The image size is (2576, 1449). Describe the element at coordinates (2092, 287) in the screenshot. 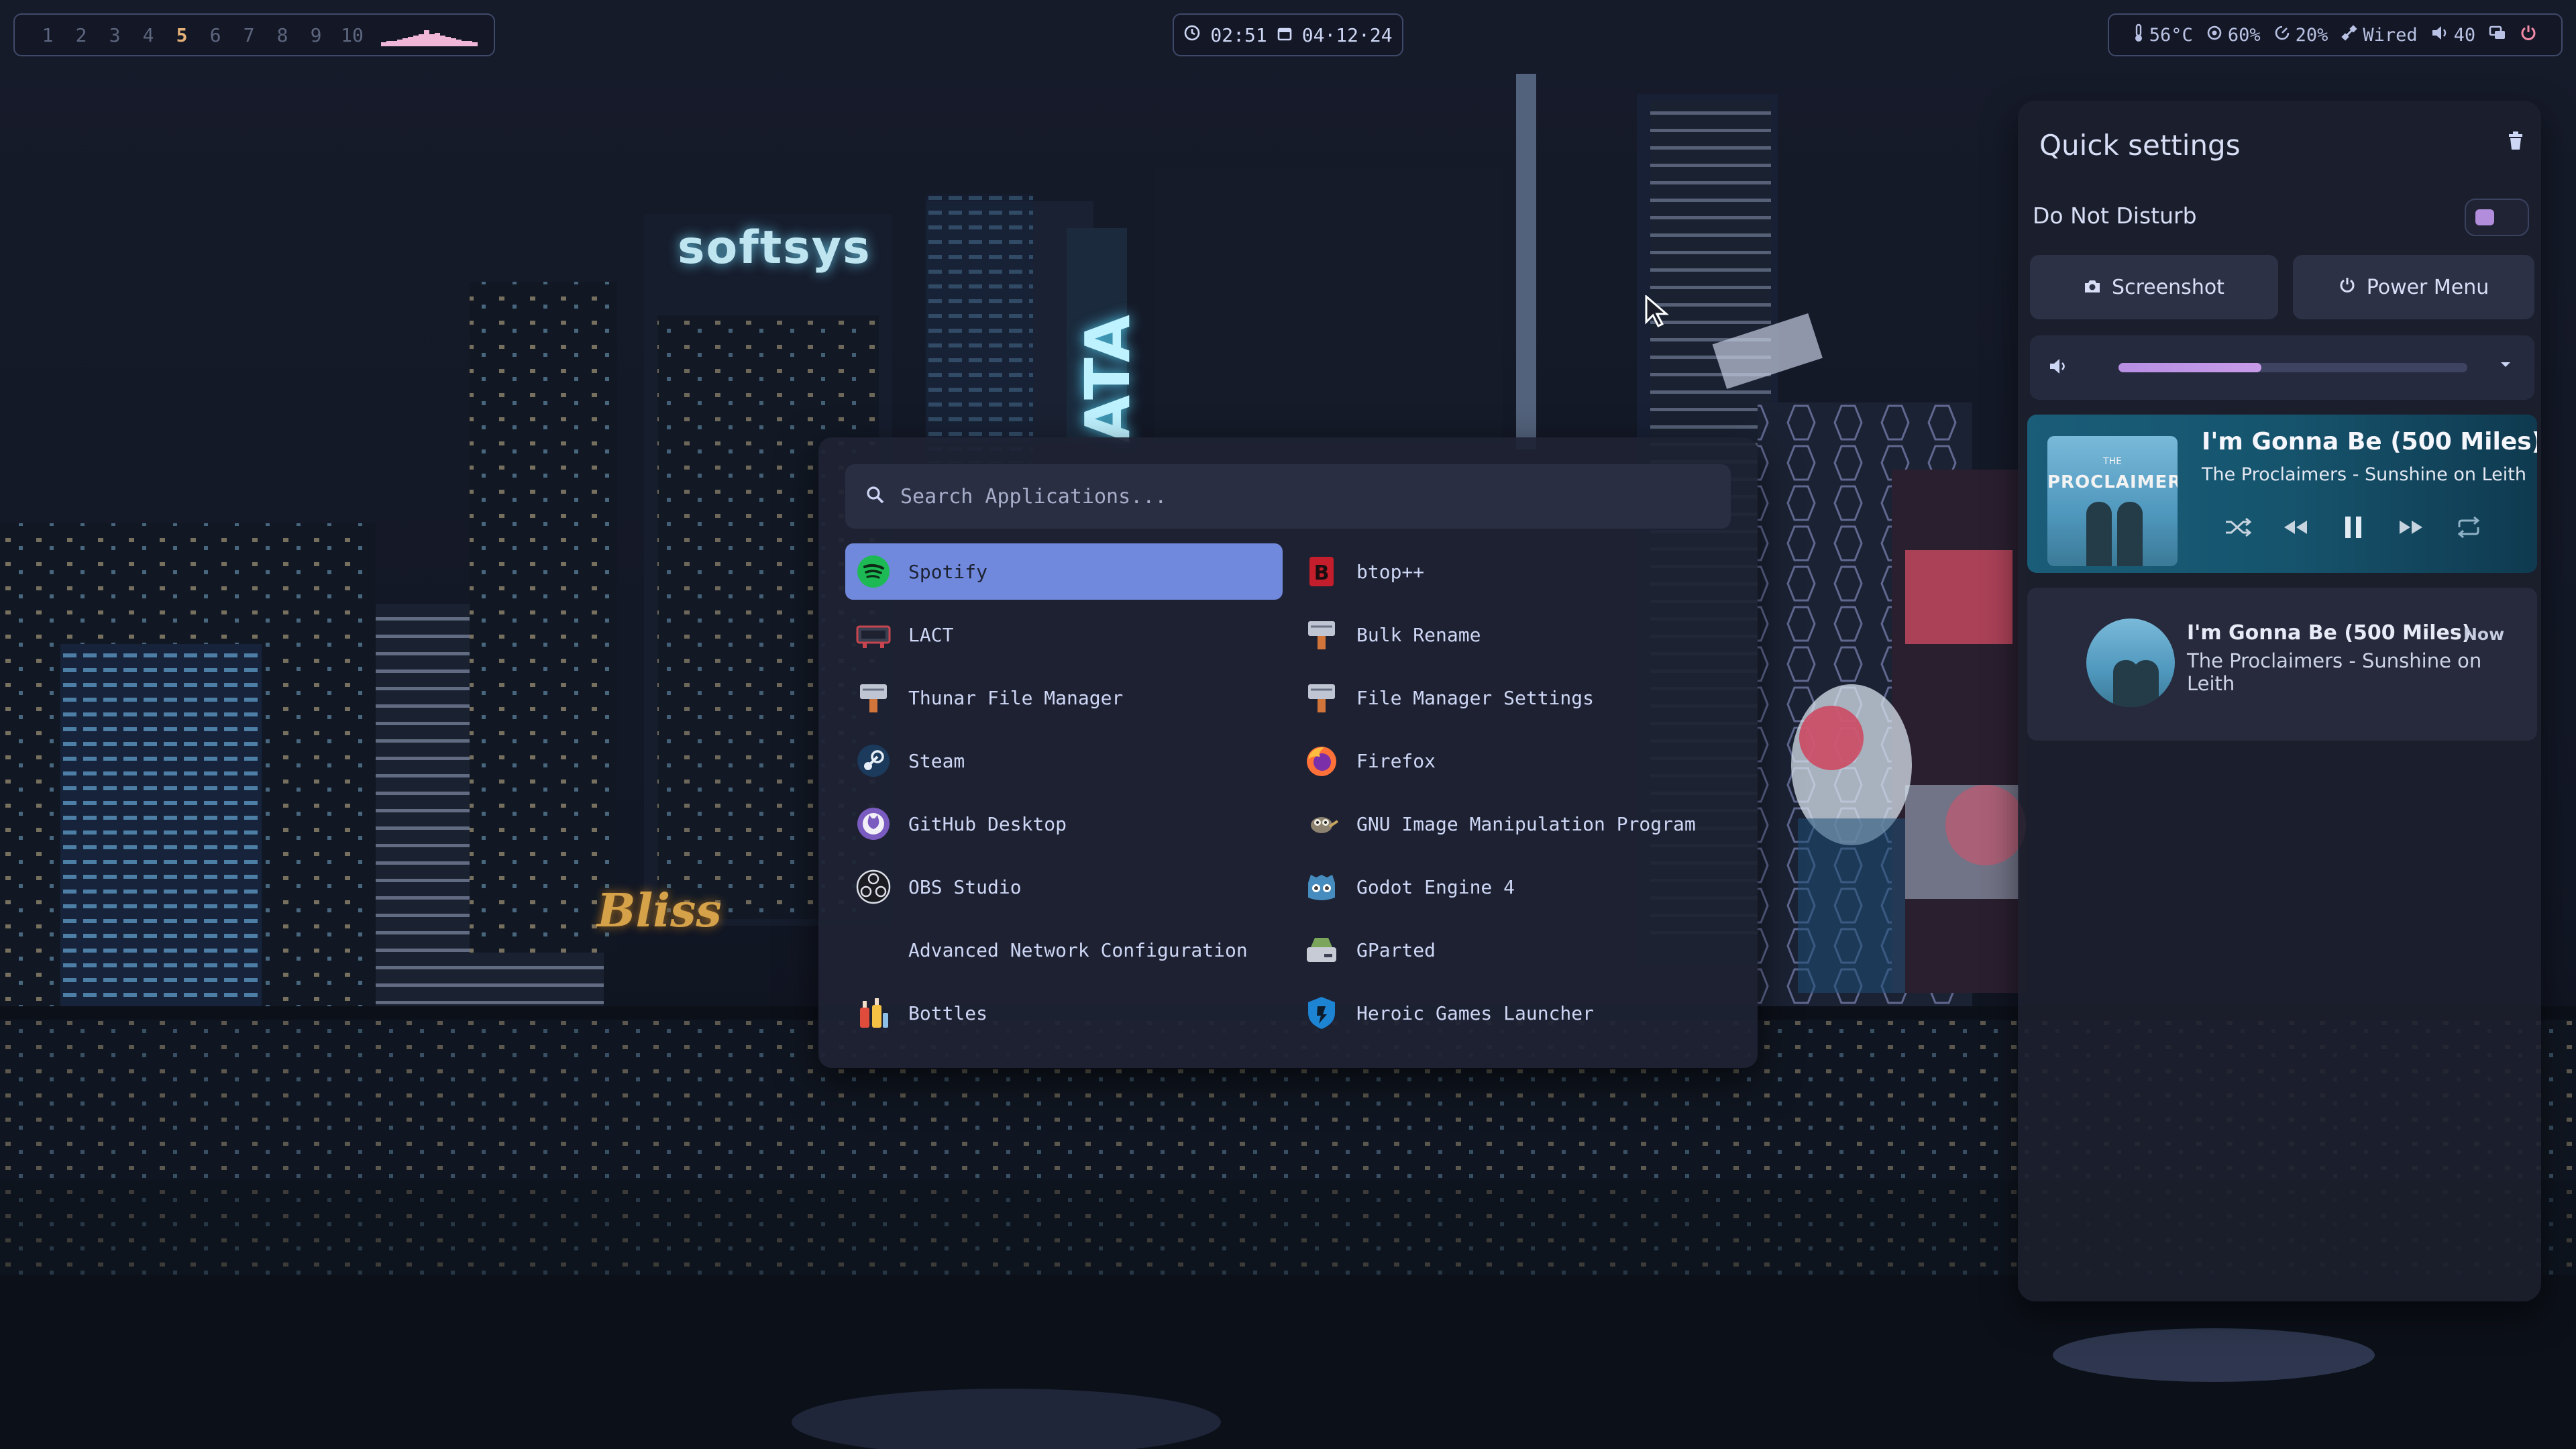

I see `camera-icon` at that location.